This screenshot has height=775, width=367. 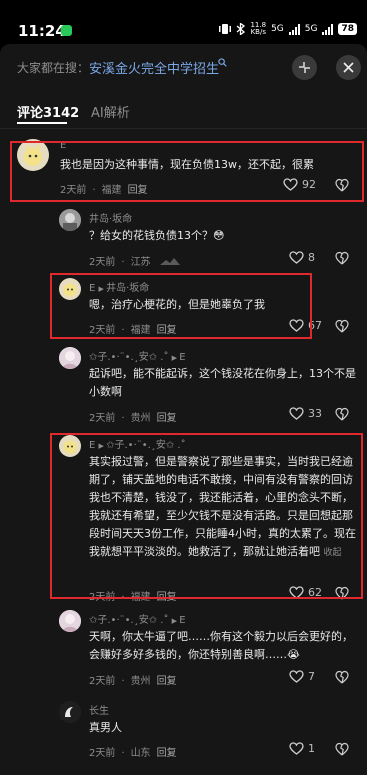 I want to click on tab-comments: 评论3142, so click(x=48, y=111).